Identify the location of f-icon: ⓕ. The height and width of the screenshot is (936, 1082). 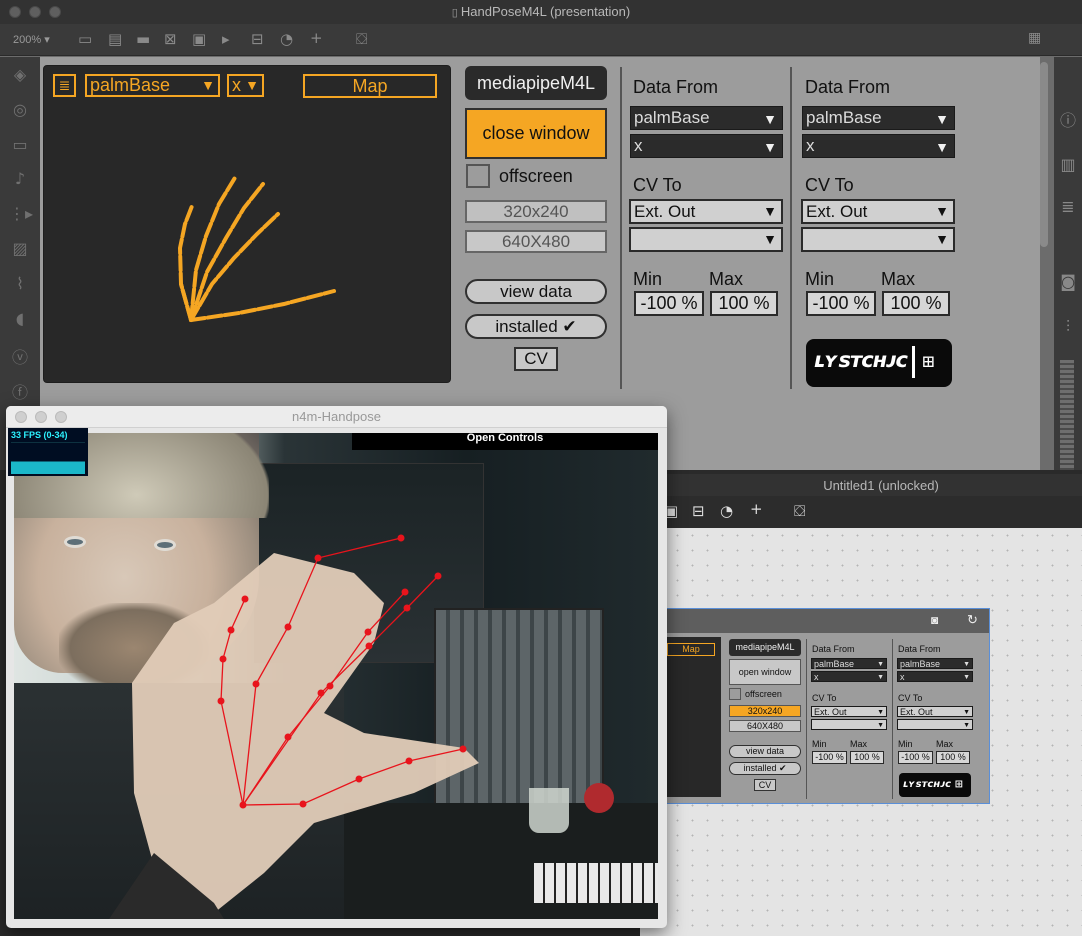
(20, 391).